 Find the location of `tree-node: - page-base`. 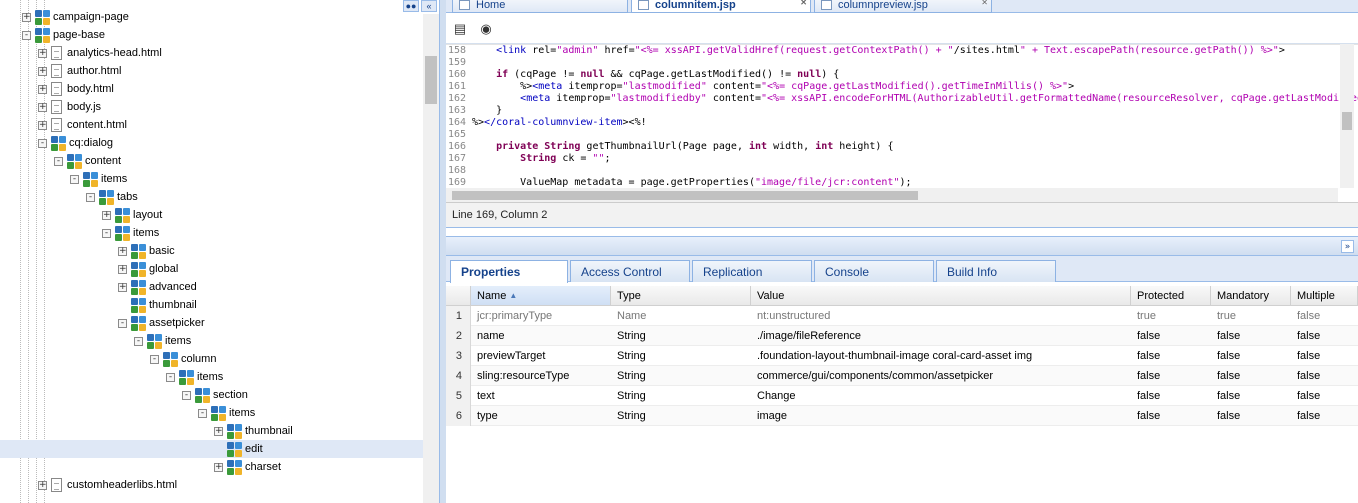

tree-node: - page-base is located at coordinates (211, 35).